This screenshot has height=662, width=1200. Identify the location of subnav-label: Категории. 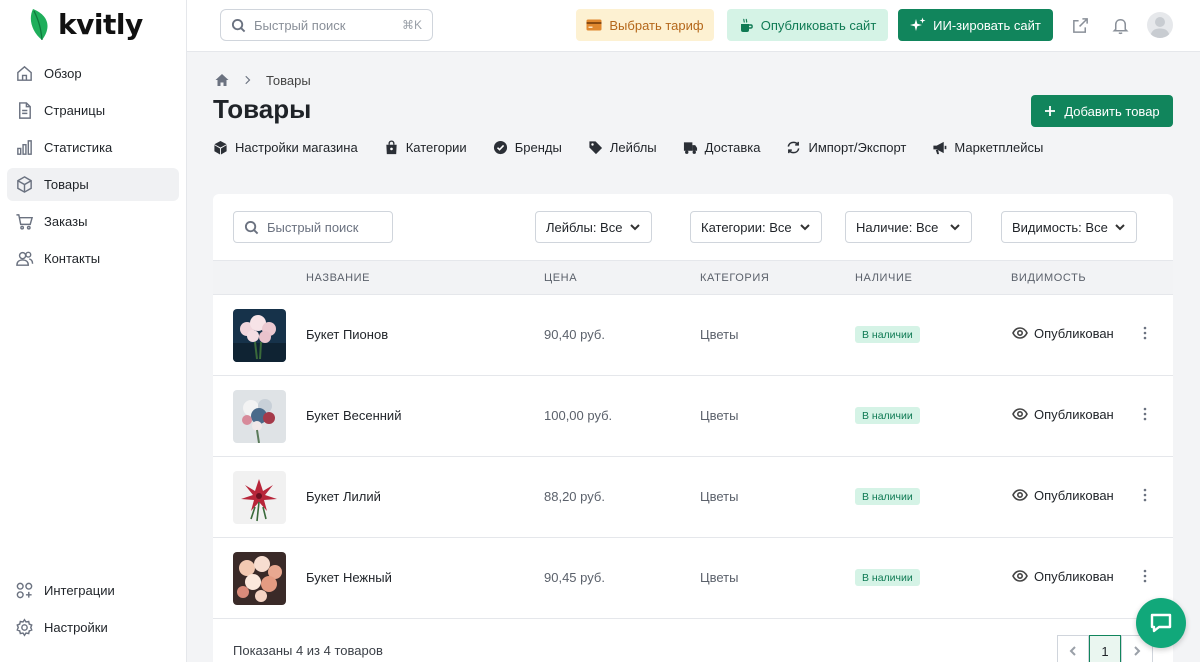
(436, 147).